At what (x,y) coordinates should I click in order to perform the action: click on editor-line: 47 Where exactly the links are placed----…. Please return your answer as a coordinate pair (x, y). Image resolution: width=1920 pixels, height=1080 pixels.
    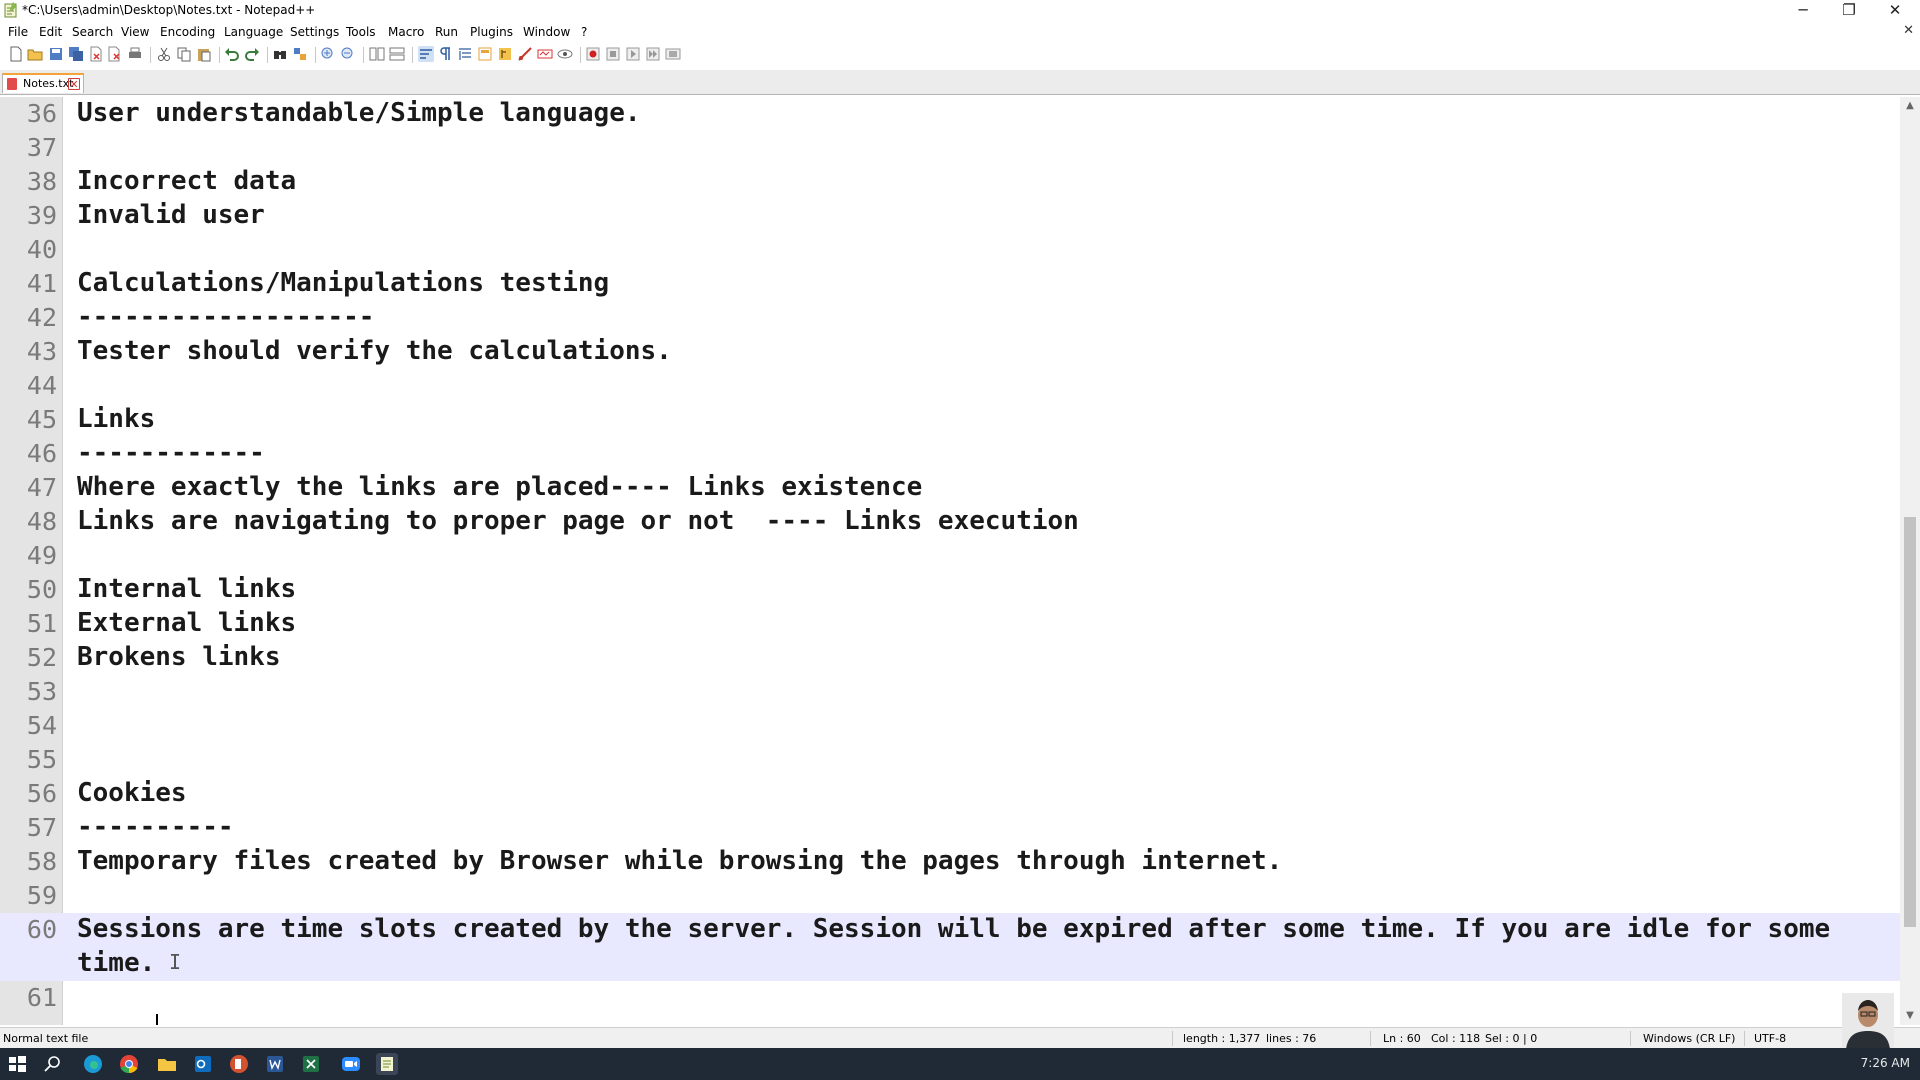
    Looking at the image, I should click on (950, 488).